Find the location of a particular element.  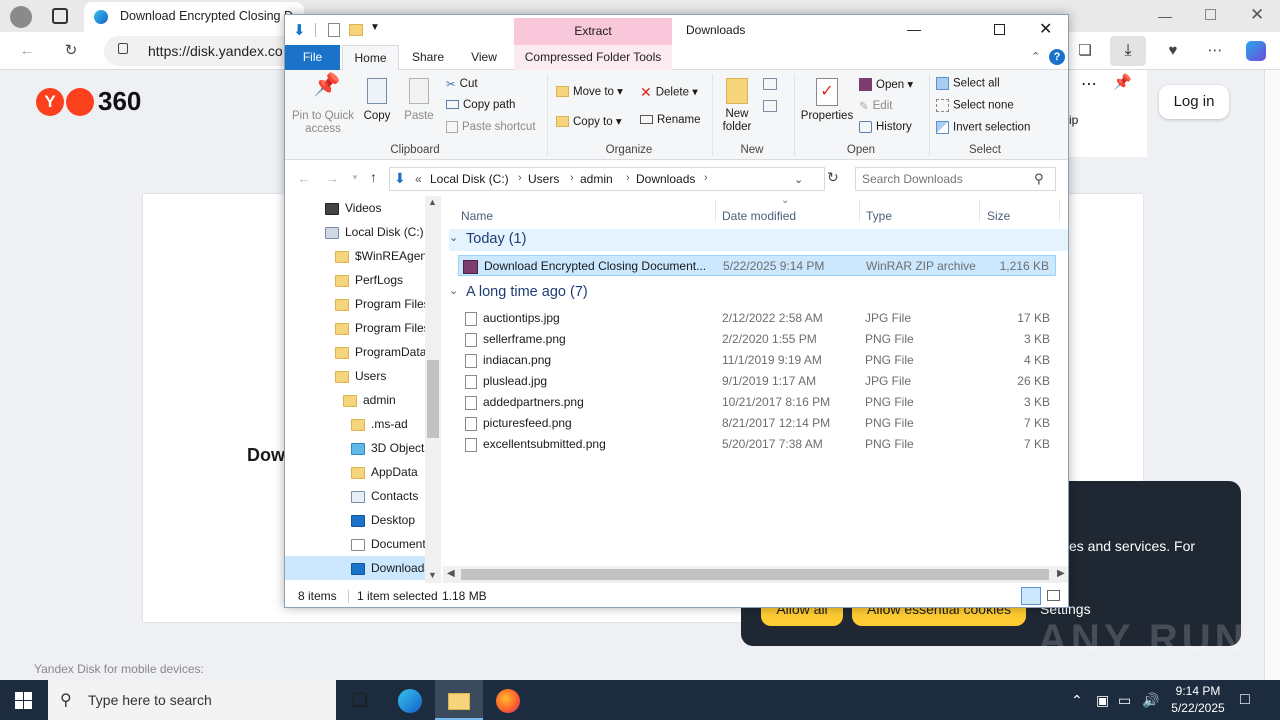

tray-chevron-icon: ⌃ is located at coordinates (1077, 700).